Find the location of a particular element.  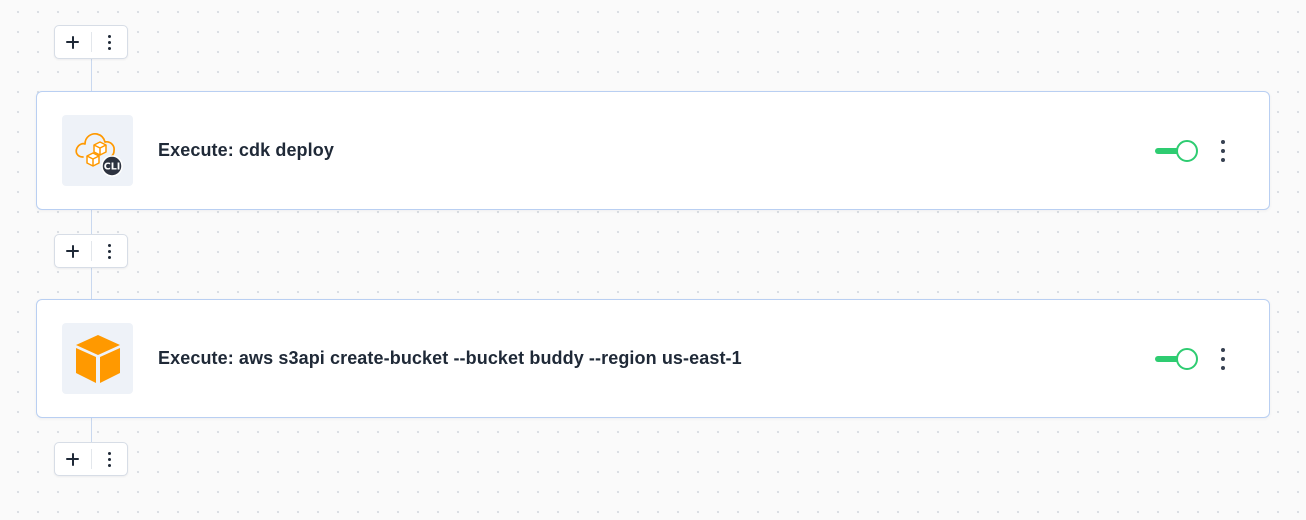

aws-cube-icon is located at coordinates (97, 358).